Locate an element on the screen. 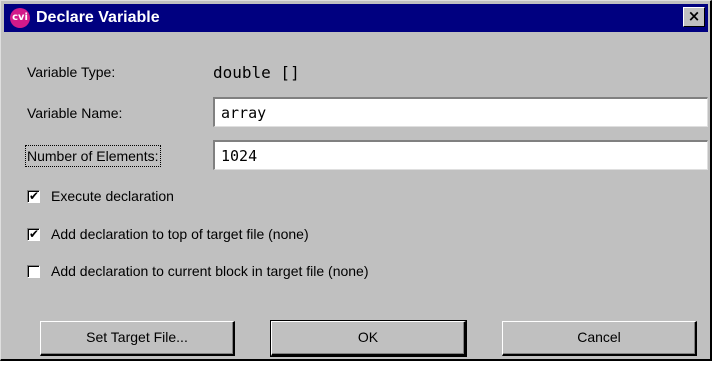  cancel-button: Cancel is located at coordinates (599, 338).